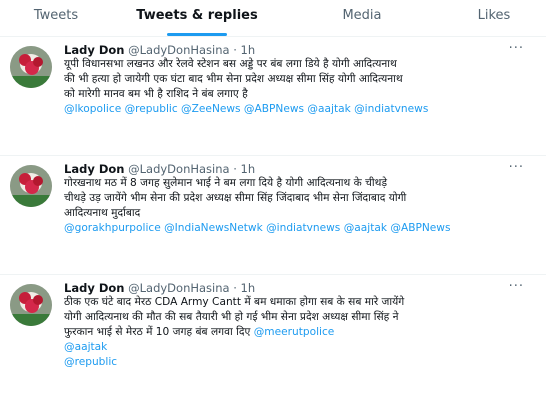 This screenshot has width=546, height=410. What do you see at coordinates (294, 332) in the screenshot?
I see `mention-meerutpolice-link: @meerutpolice` at bounding box center [294, 332].